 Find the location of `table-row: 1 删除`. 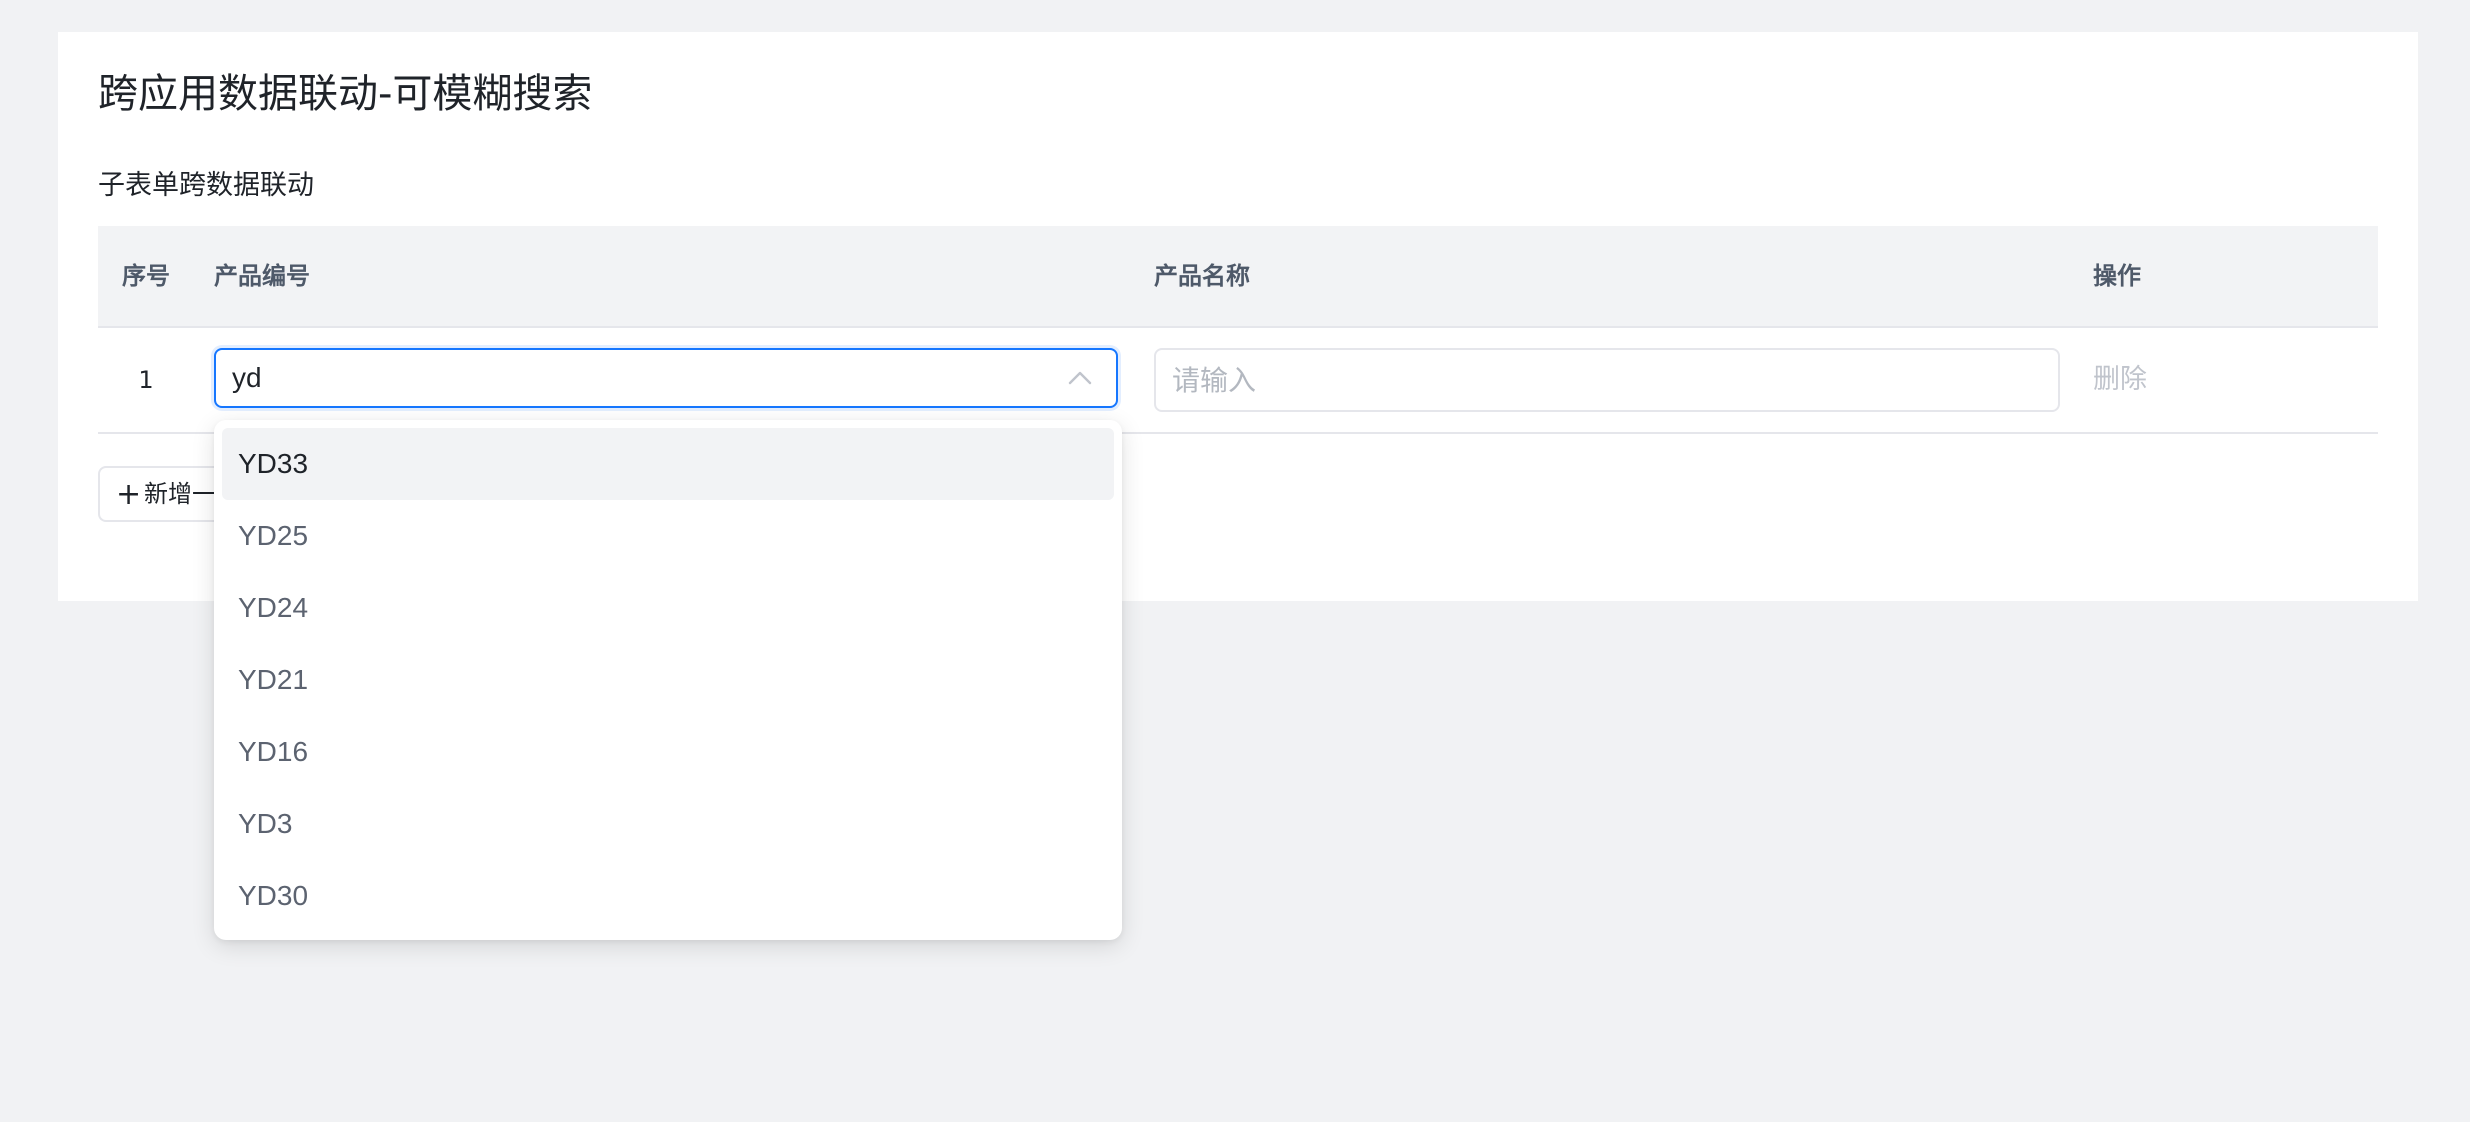

table-row: 1 删除 is located at coordinates (1238, 381).